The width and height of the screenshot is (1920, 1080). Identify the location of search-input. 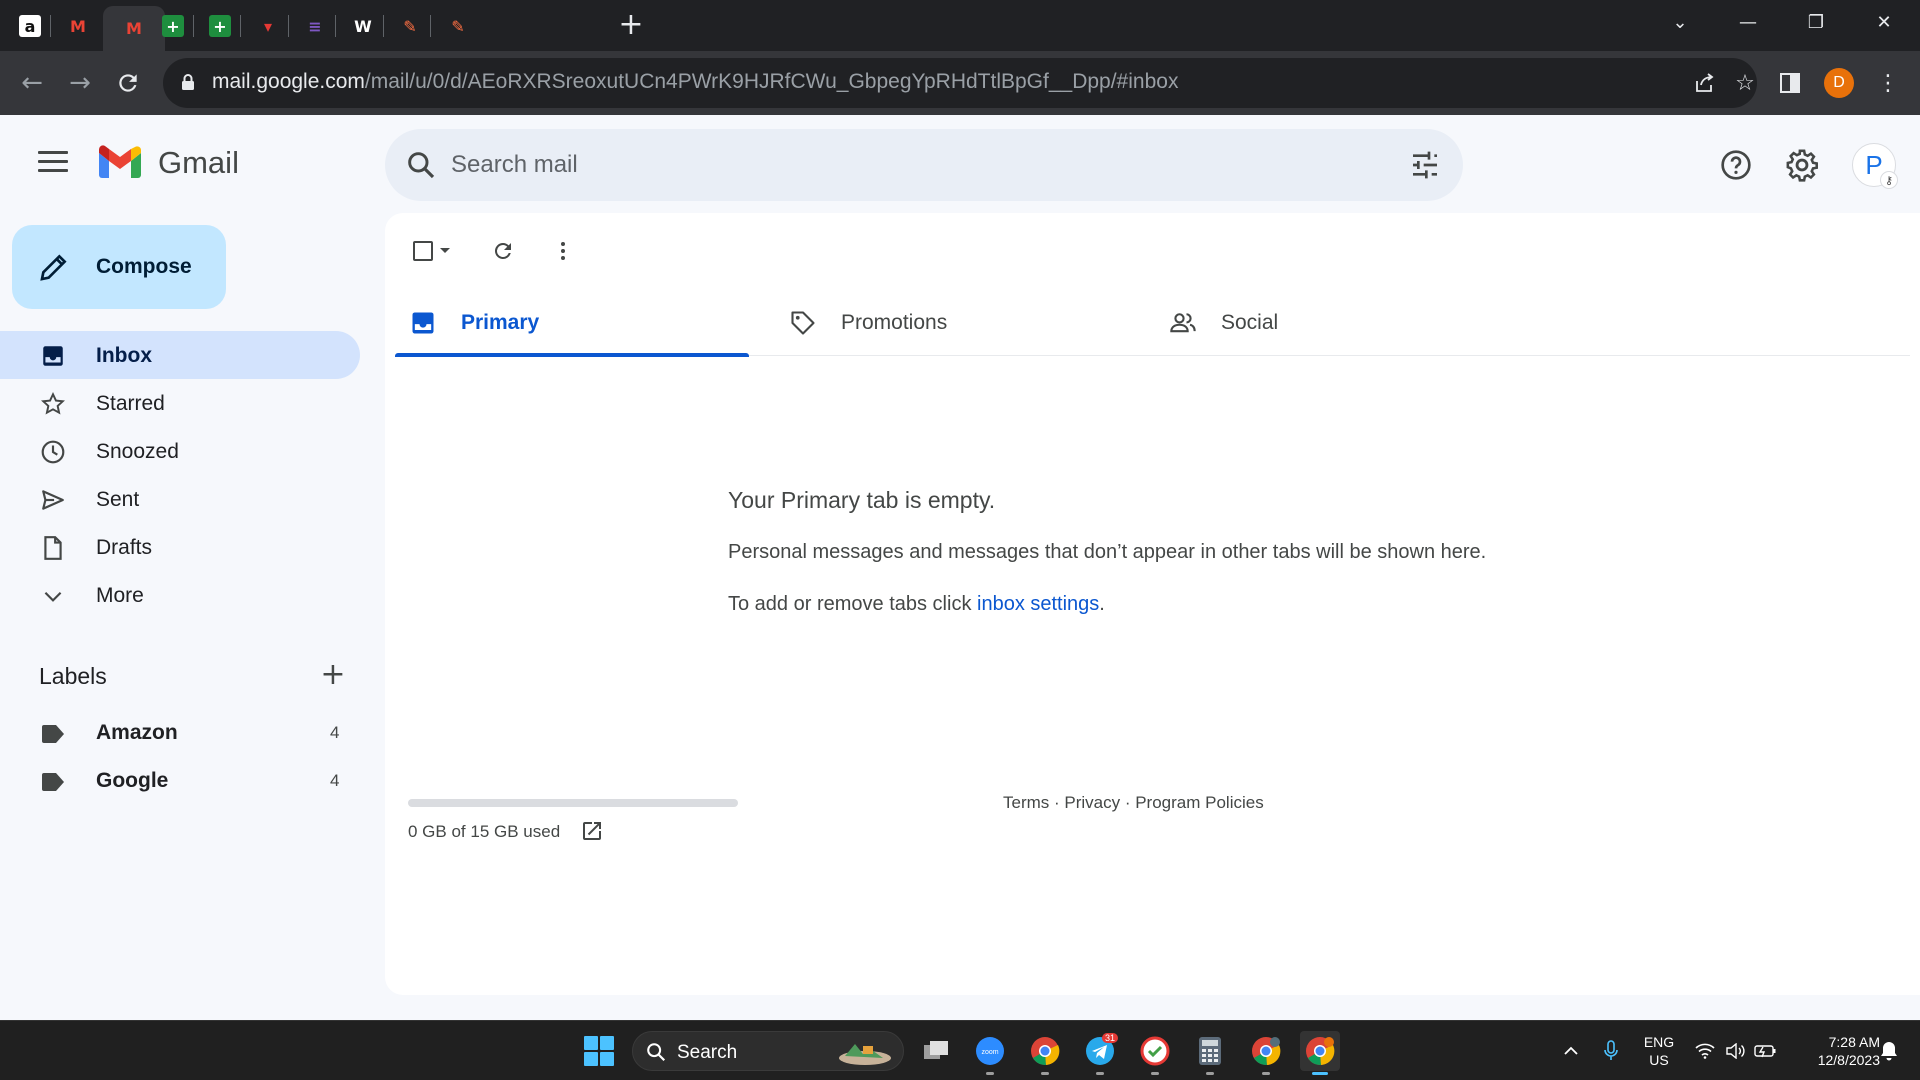
(901, 165).